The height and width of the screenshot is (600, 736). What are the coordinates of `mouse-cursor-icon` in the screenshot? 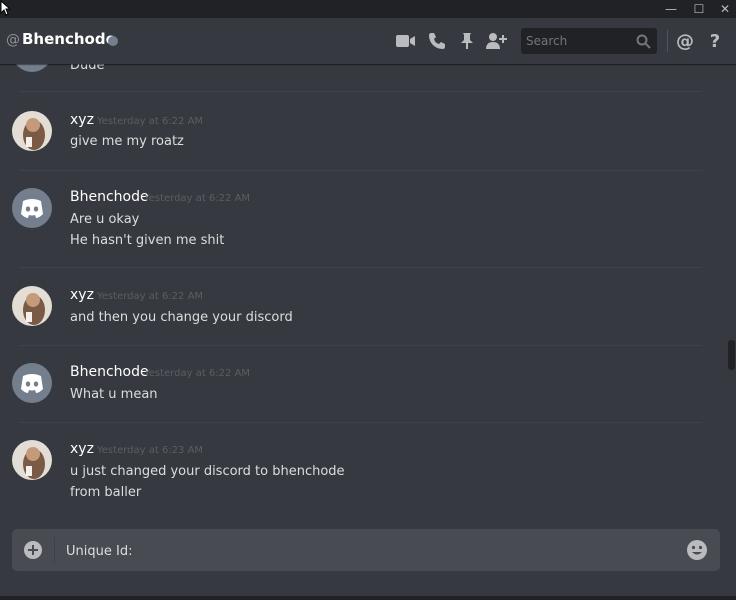 It's located at (5, 8).